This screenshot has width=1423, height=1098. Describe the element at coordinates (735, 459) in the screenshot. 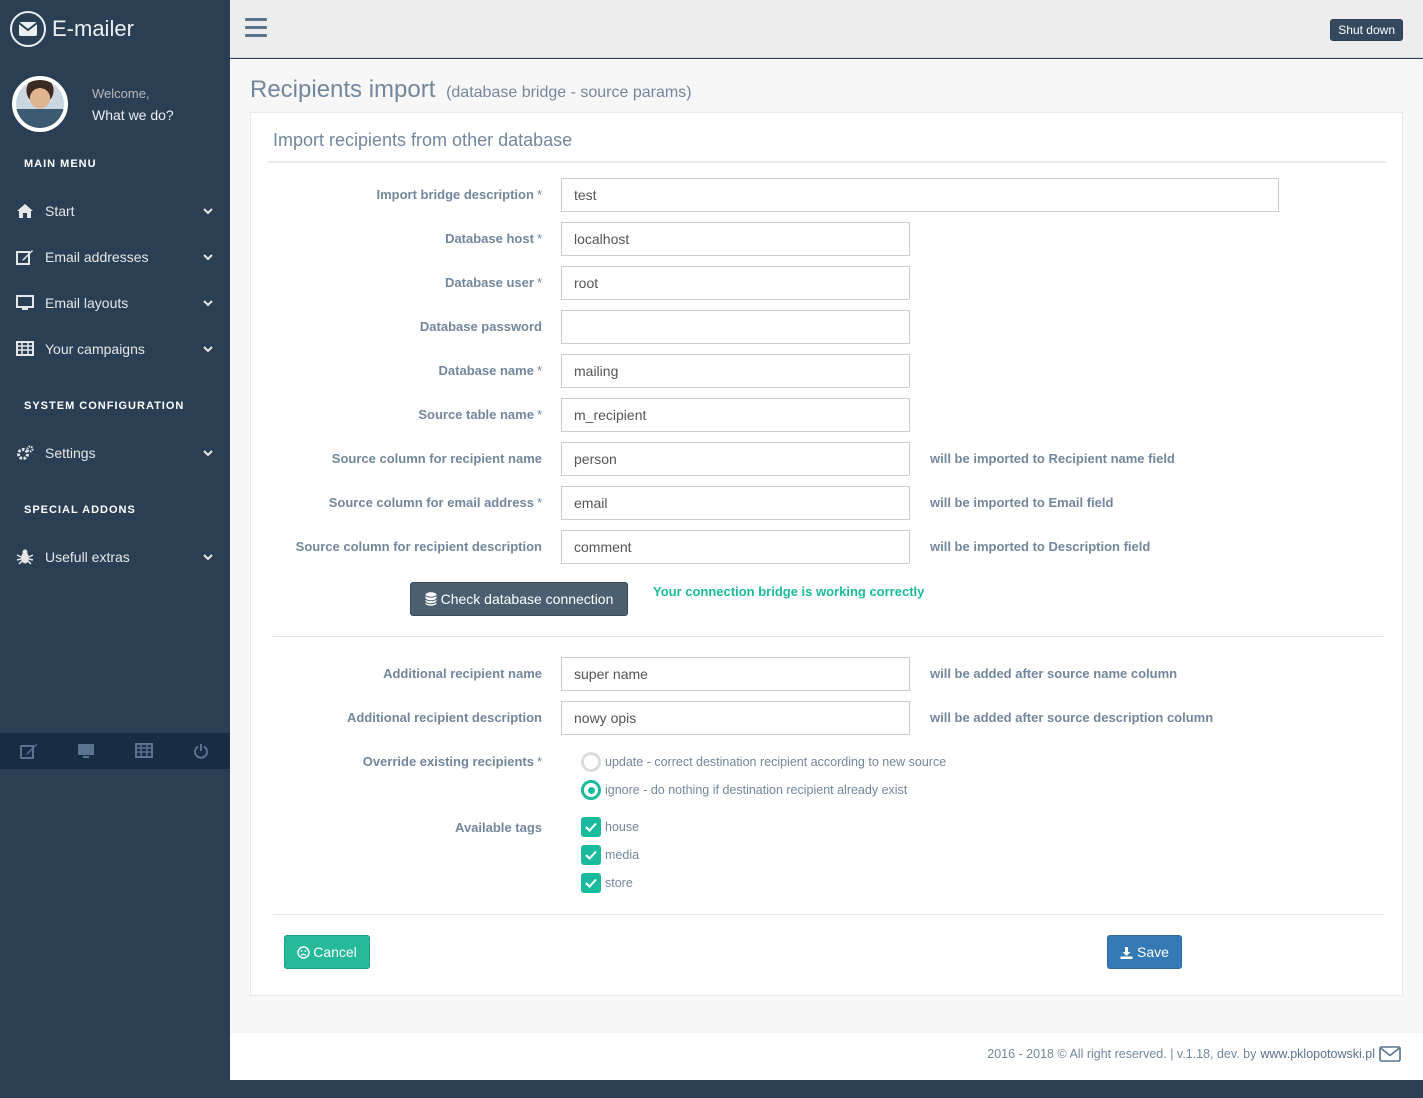

I see `source-name-column-input` at that location.